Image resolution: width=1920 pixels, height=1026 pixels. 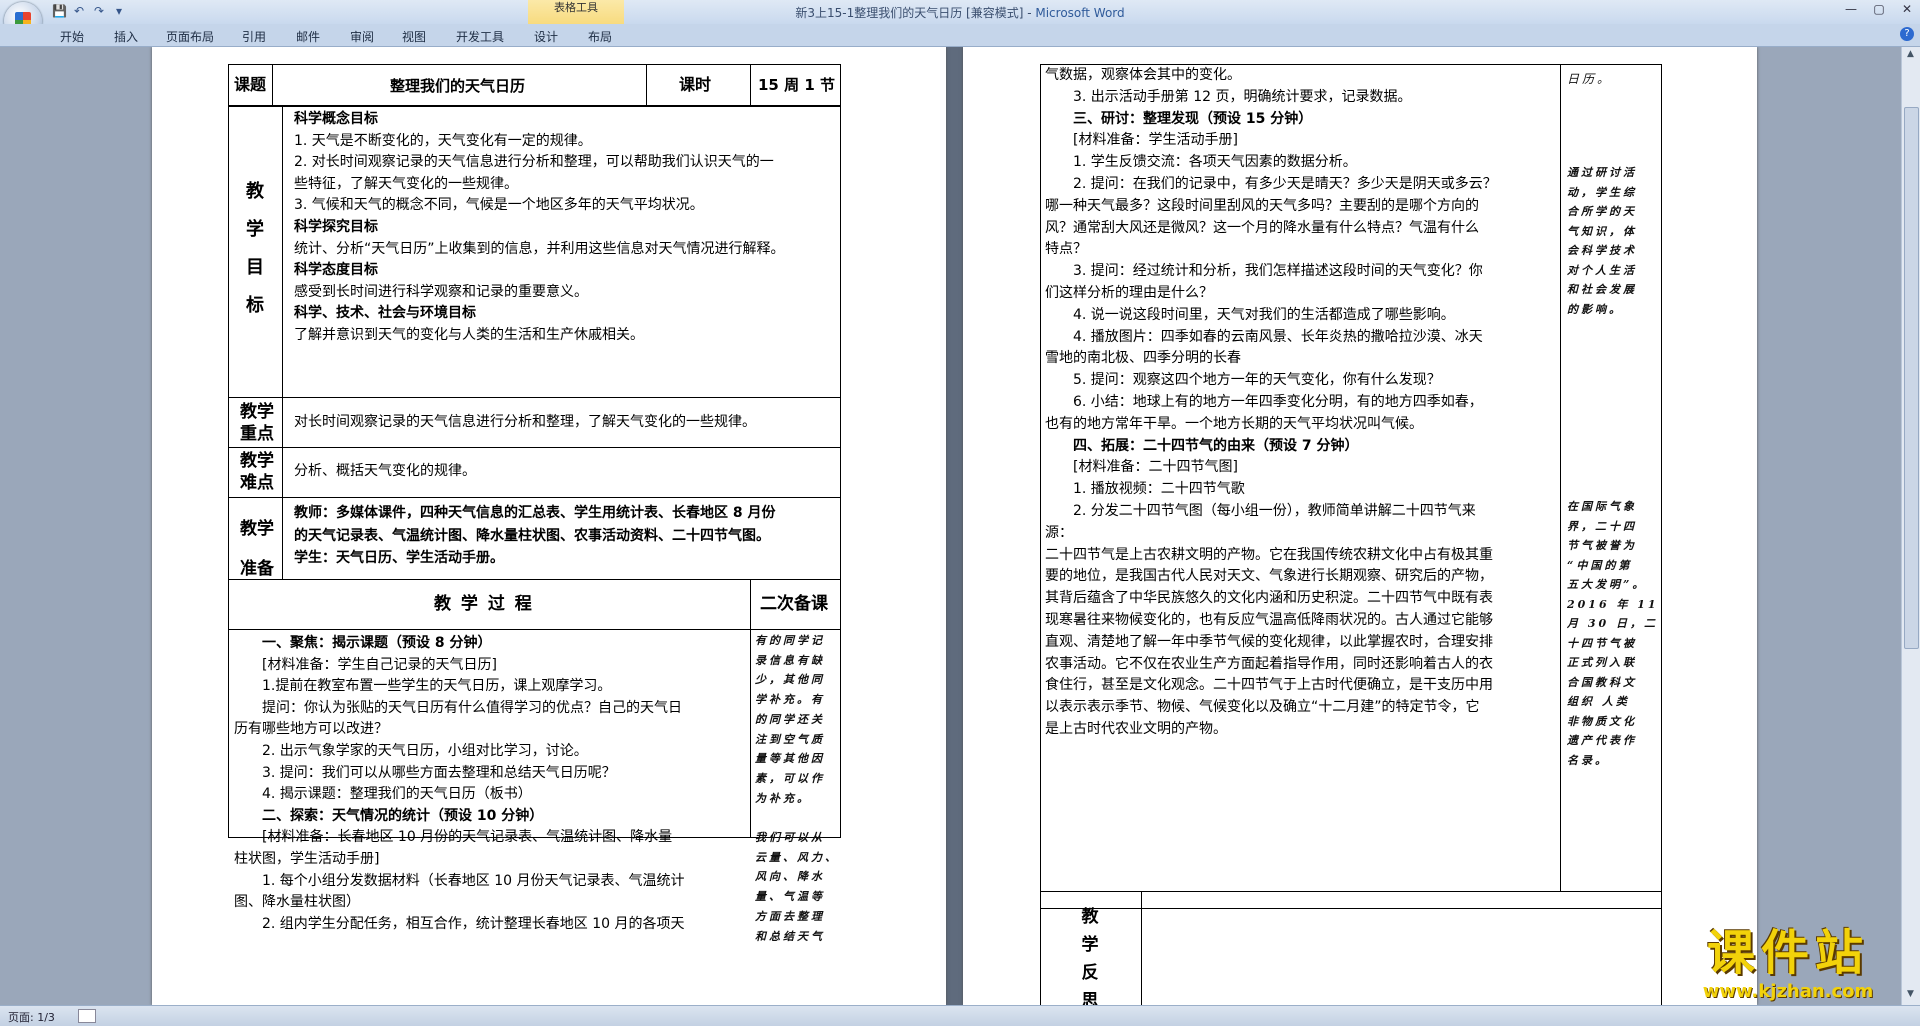 I want to click on side-note-line: 界，二十四, so click(x=1602, y=526).